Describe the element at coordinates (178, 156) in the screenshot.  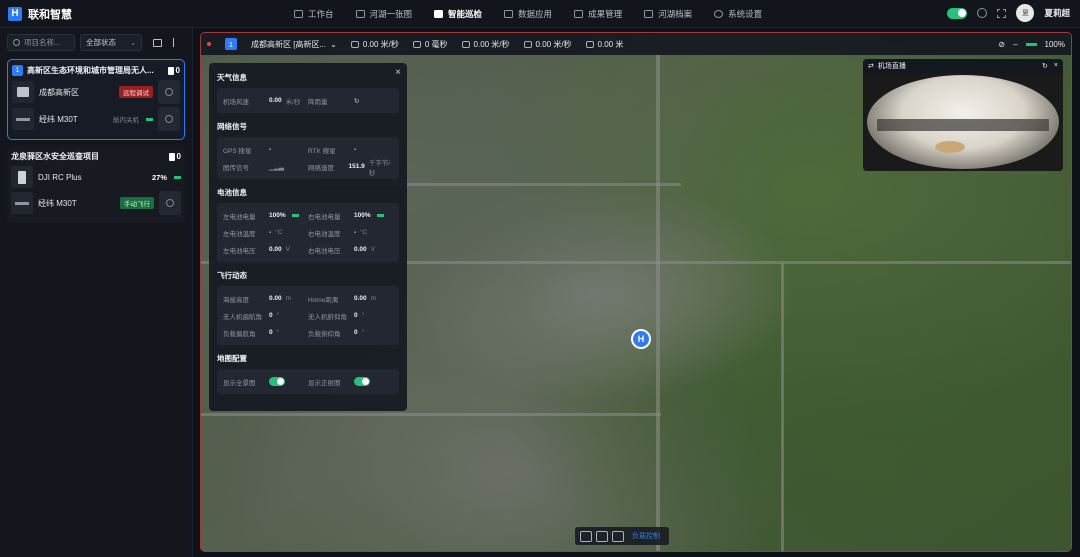
I see `count-value: 0` at that location.